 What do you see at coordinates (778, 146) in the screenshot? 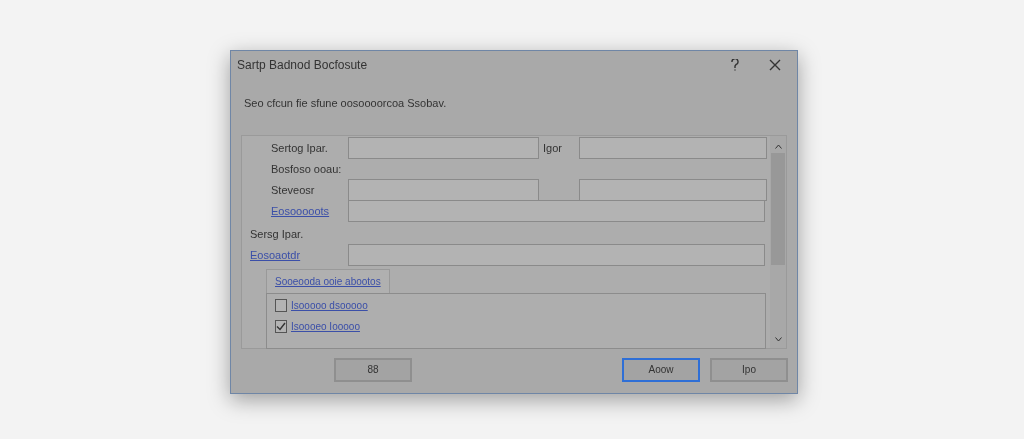
I see `scroll-up-icon` at bounding box center [778, 146].